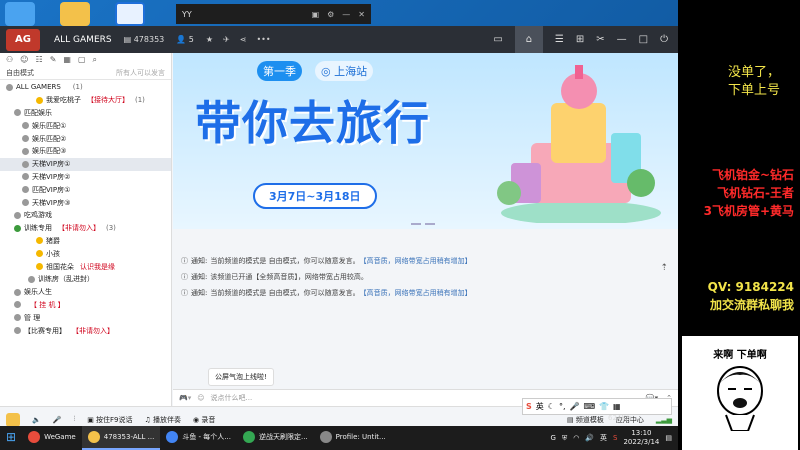 The width and height of the screenshot is (800, 450). I want to click on ime-toolbar: S 英 ☾ °, 🎤 ⌨ 👕 ▦, so click(597, 406).